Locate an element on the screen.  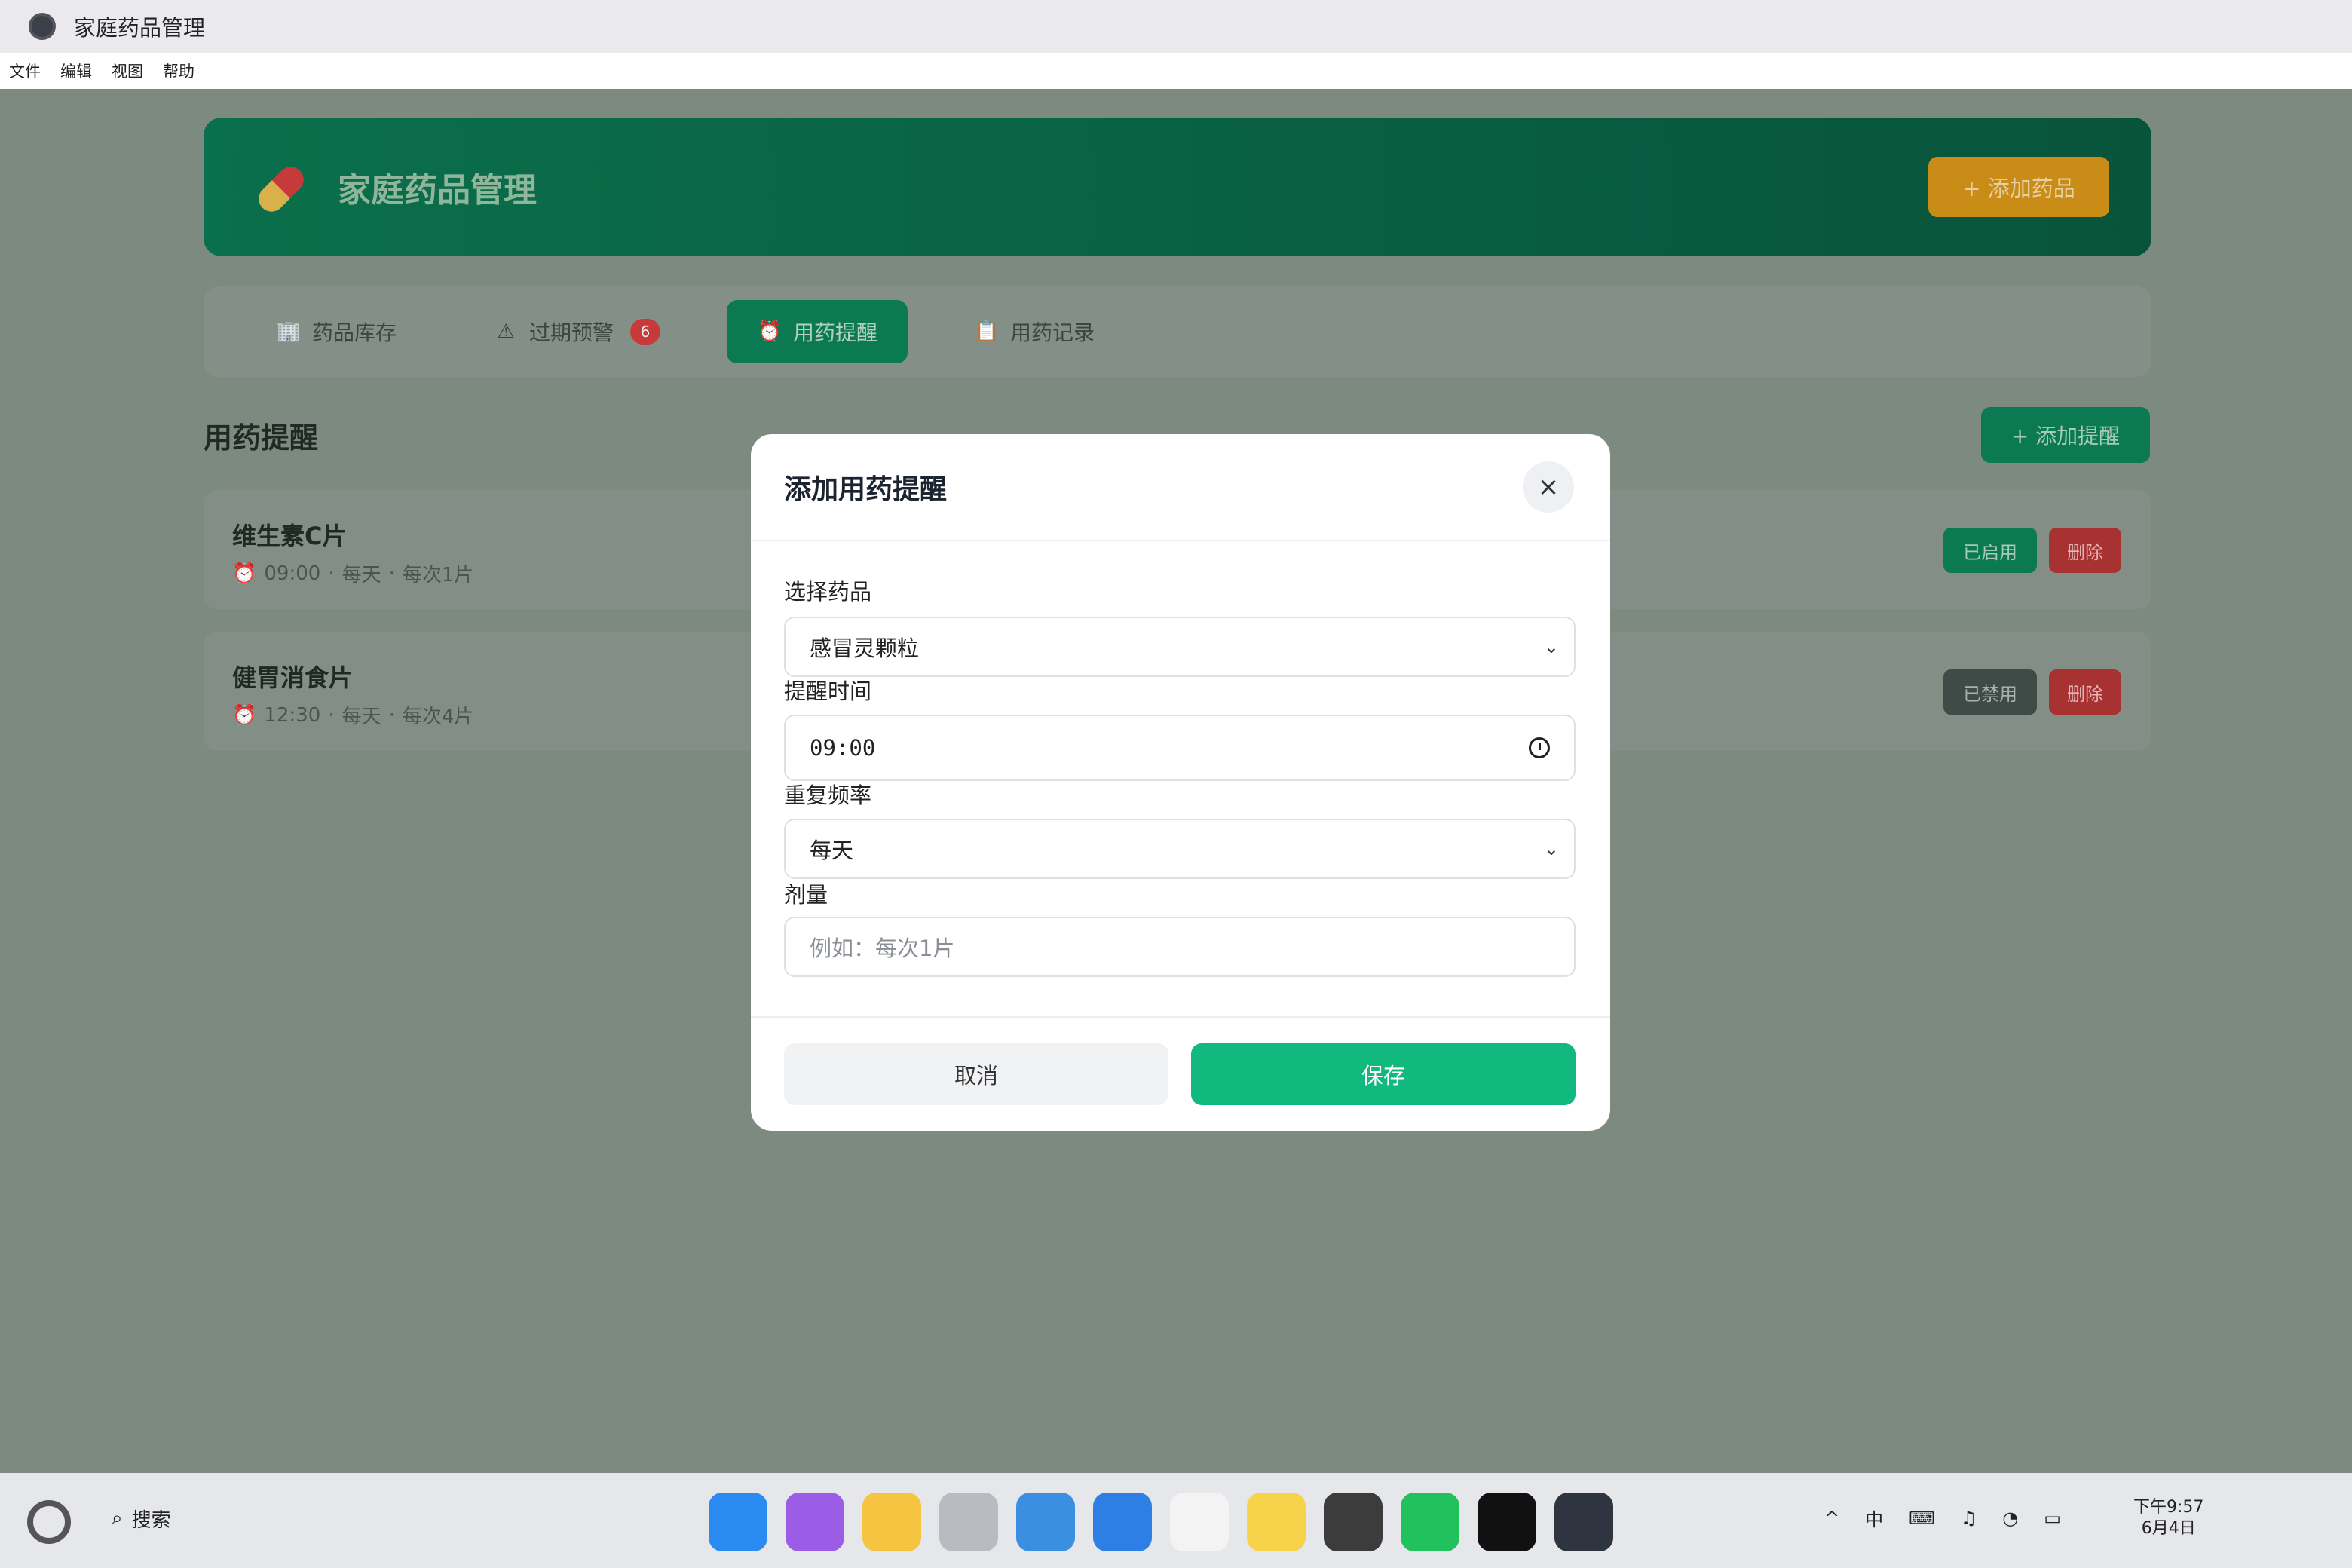
menu-bar: 文件 编辑 视图 帮助 is located at coordinates (1176, 71).